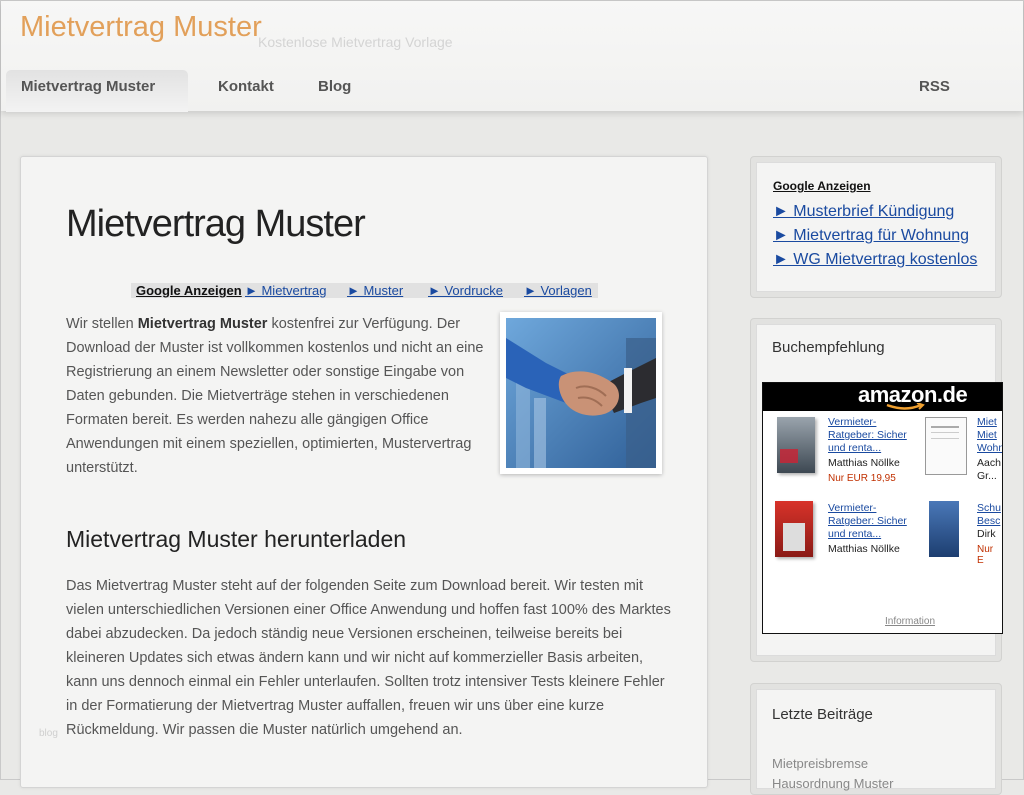 This screenshot has height=795, width=1024. Describe the element at coordinates (828, 347) in the screenshot. I see `book-widget-title: Buchempfehlung` at that location.